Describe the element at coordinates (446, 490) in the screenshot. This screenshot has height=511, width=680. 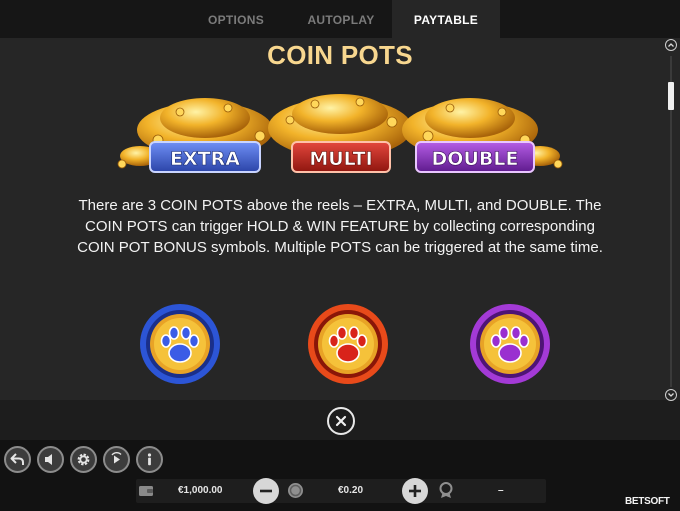
I see `award-icon` at that location.